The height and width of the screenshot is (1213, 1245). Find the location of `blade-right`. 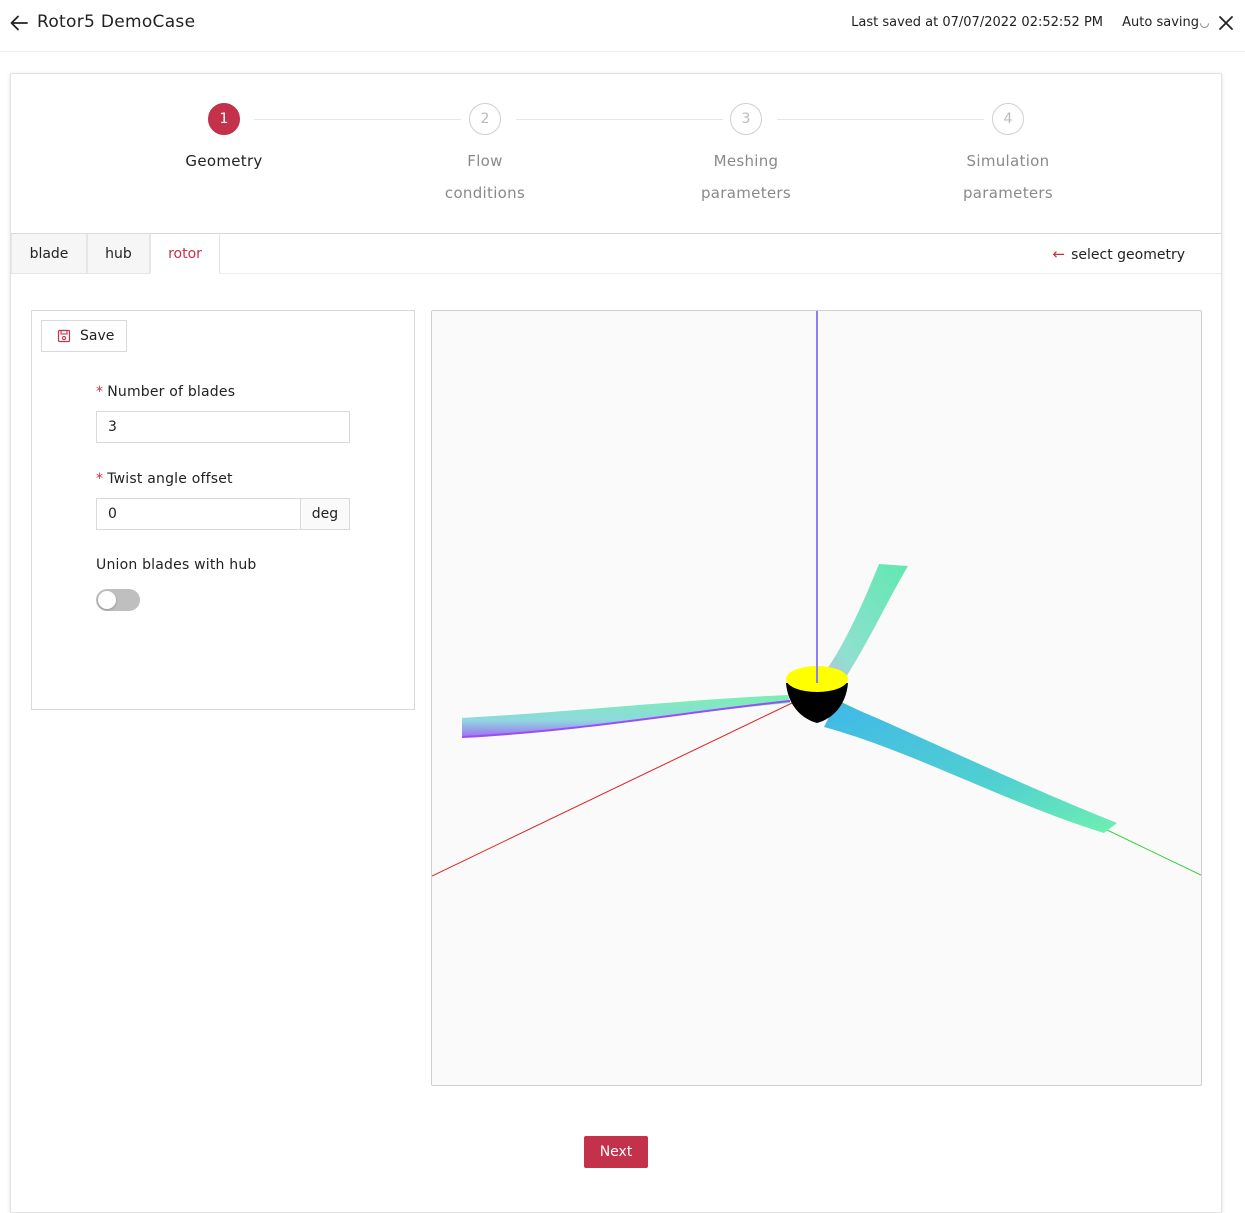

blade-right is located at coordinates (970, 767).